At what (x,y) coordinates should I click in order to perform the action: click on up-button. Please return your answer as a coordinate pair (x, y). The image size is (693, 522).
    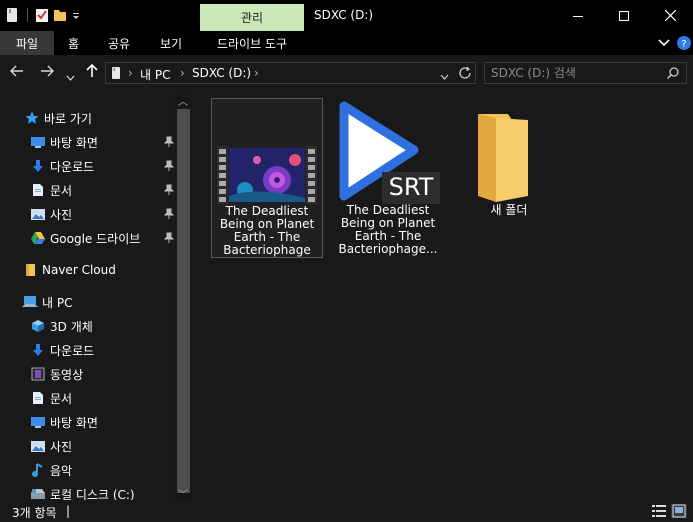
    Looking at the image, I should click on (92, 72).